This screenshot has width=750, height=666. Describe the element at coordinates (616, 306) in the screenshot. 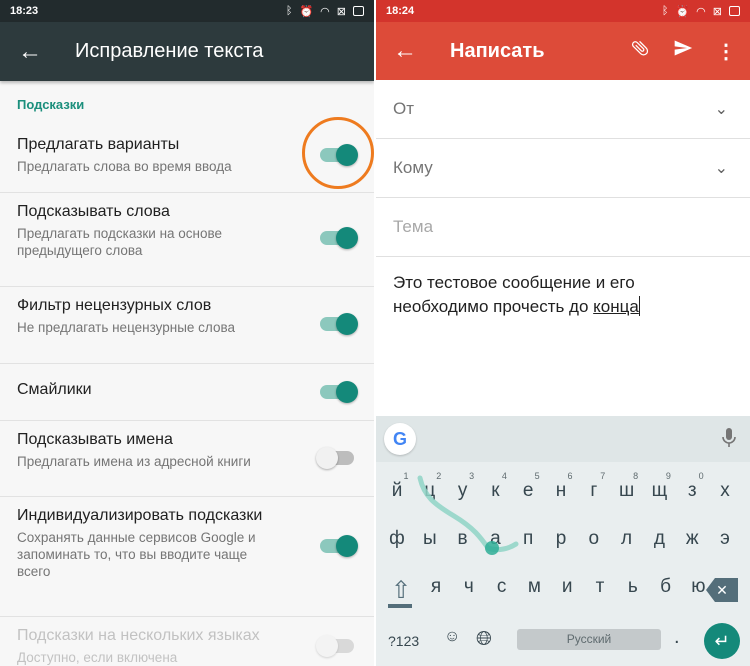

I see `composing-word: конца` at that location.